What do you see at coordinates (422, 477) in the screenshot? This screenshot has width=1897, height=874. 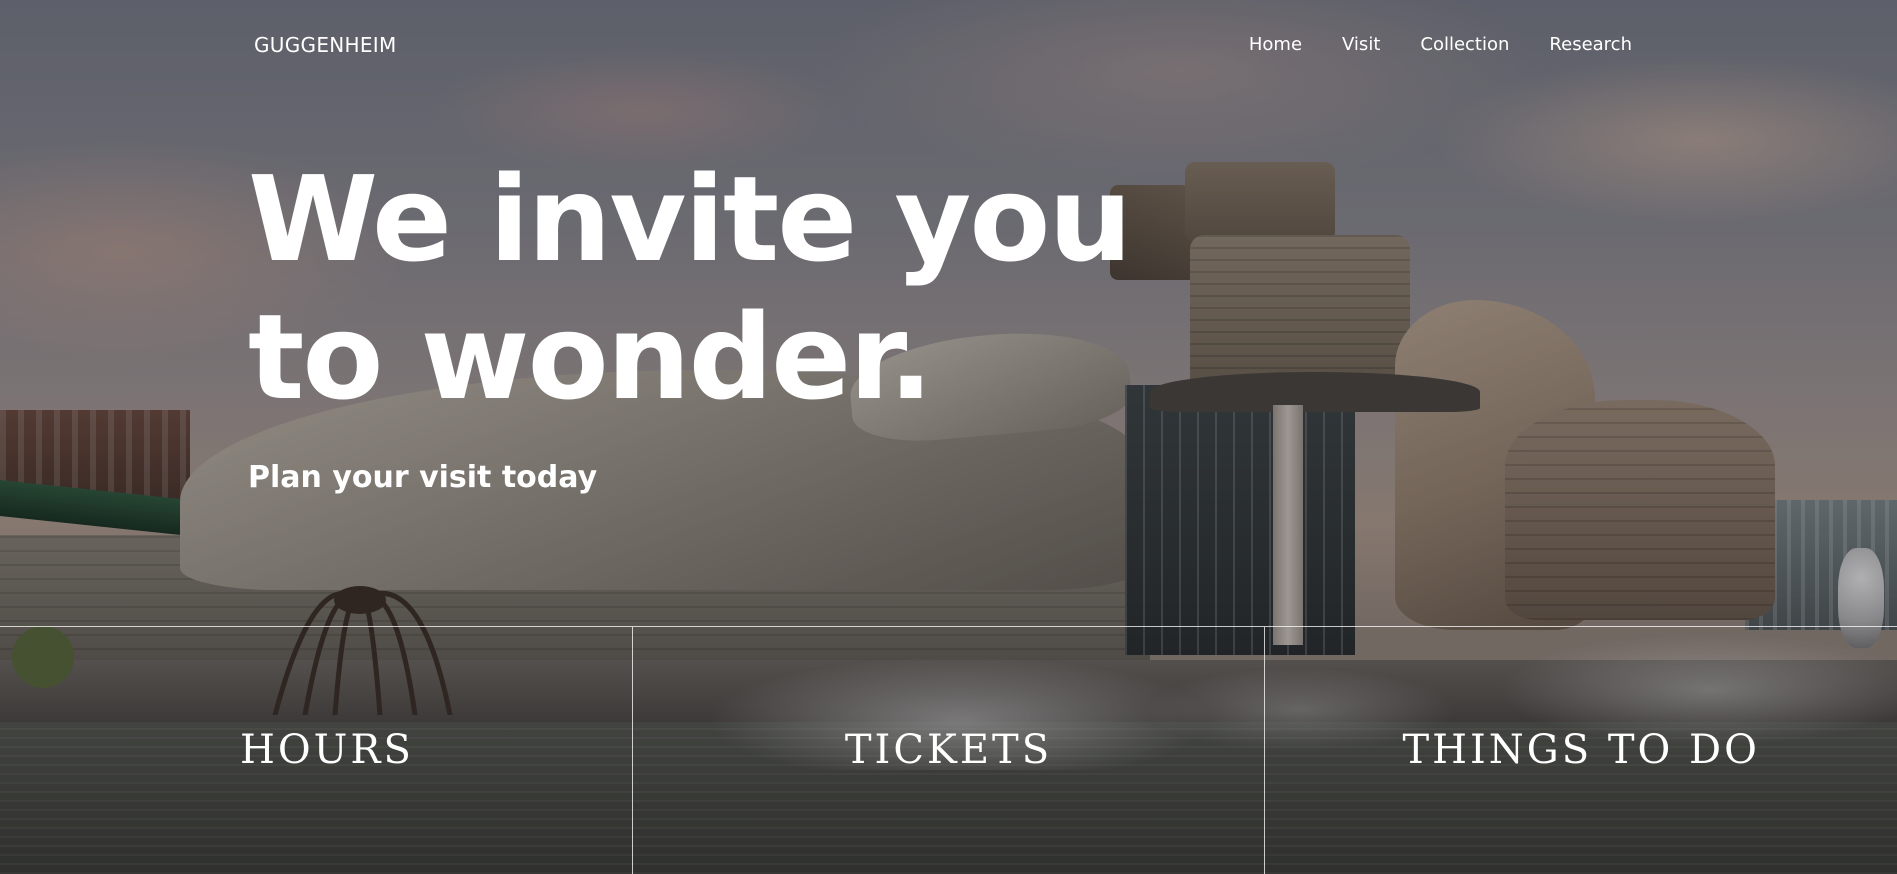 I see `plan-visit-link: Plan your visit today` at bounding box center [422, 477].